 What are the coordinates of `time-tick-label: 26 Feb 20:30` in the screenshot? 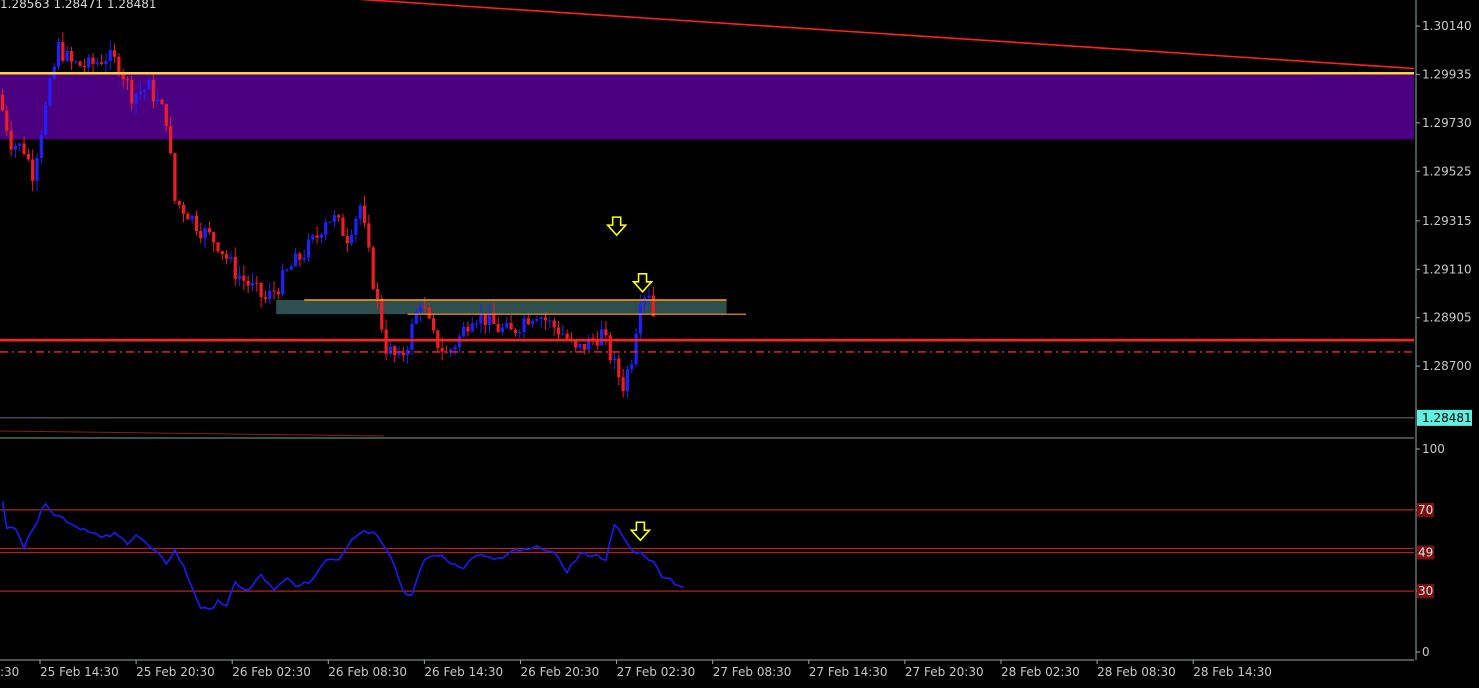 It's located at (560, 672).